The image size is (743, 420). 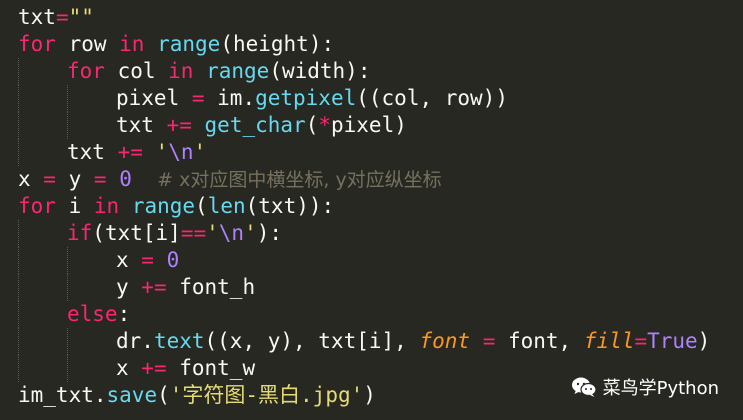 I want to click on code-token: y, so click(x=74, y=179).